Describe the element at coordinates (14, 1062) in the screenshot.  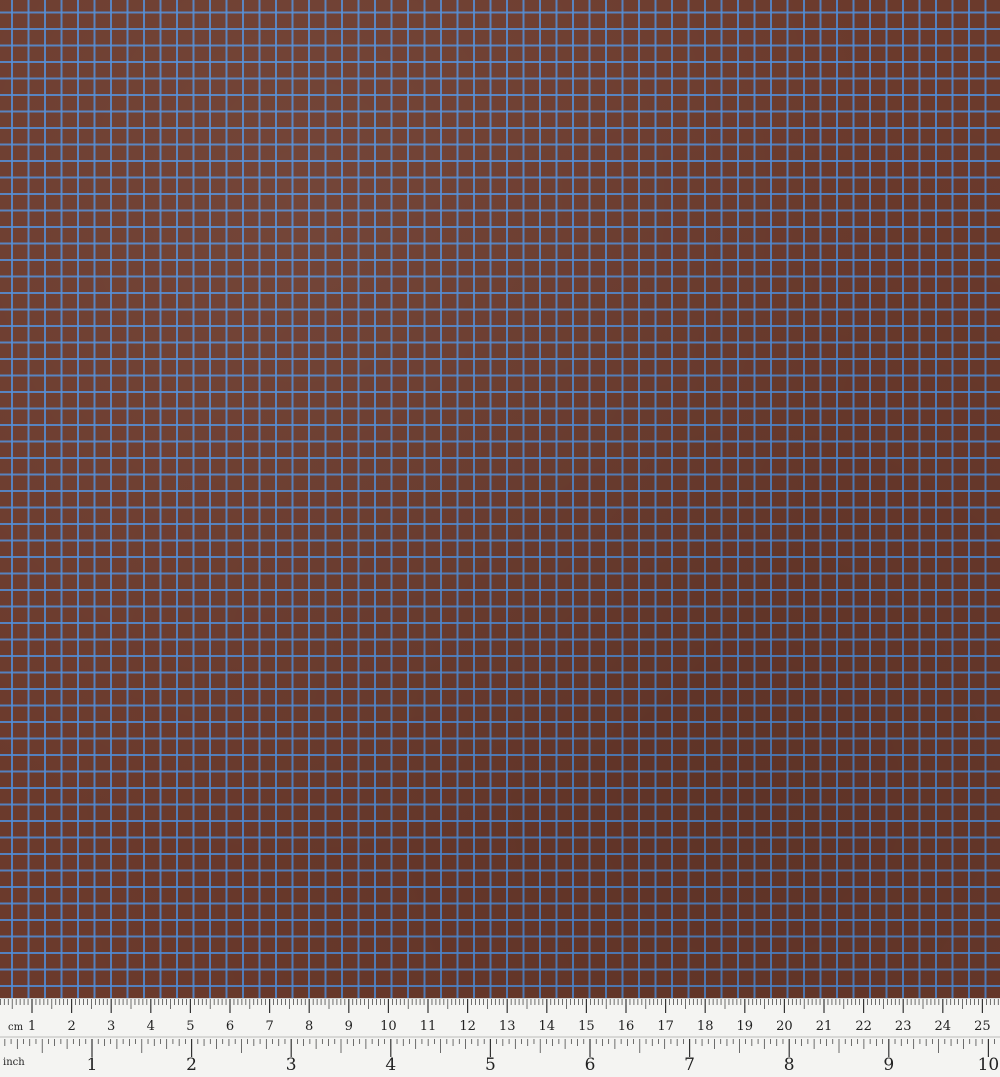
I see `inch-unit-label: inch` at that location.